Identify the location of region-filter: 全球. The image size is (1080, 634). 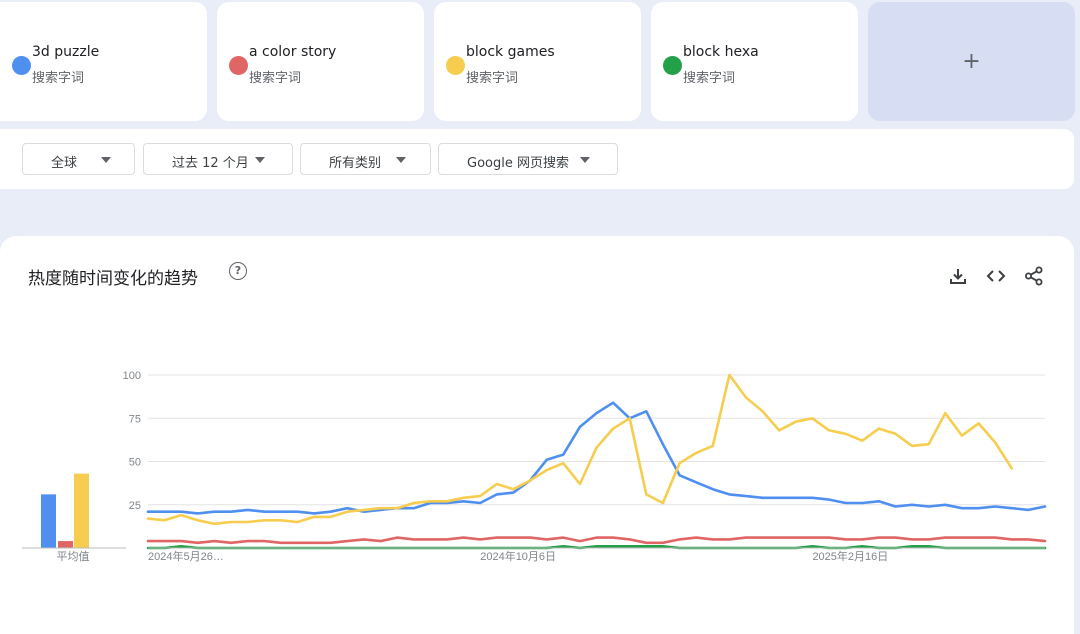
(78, 159).